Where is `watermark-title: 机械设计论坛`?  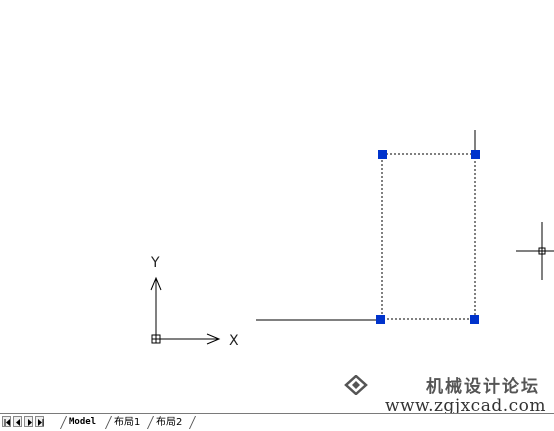
watermark-title: 机械设计论坛 is located at coordinates (483, 387).